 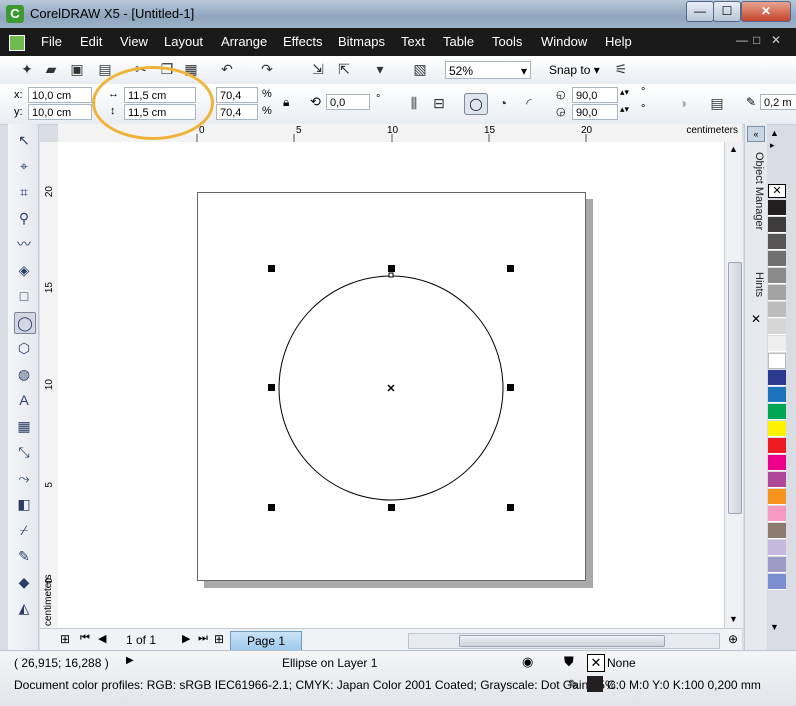 What do you see at coordinates (529, 103) in the screenshot?
I see `arc-mode-icon: ◜` at bounding box center [529, 103].